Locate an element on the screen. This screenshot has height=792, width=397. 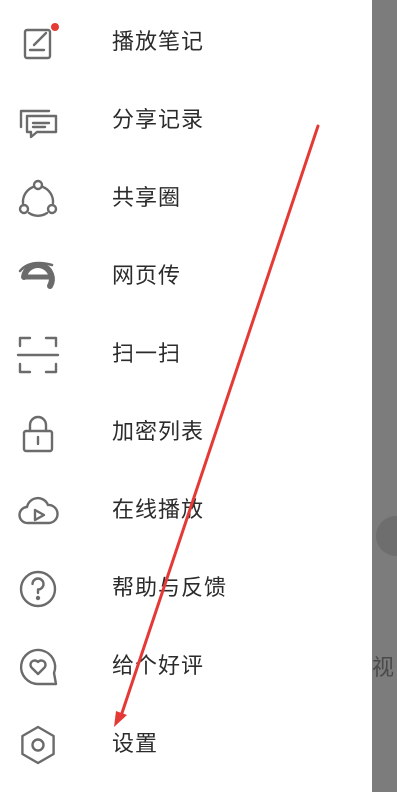
menu-label-help-feedback: 帮助与反馈 is located at coordinates (170, 588).